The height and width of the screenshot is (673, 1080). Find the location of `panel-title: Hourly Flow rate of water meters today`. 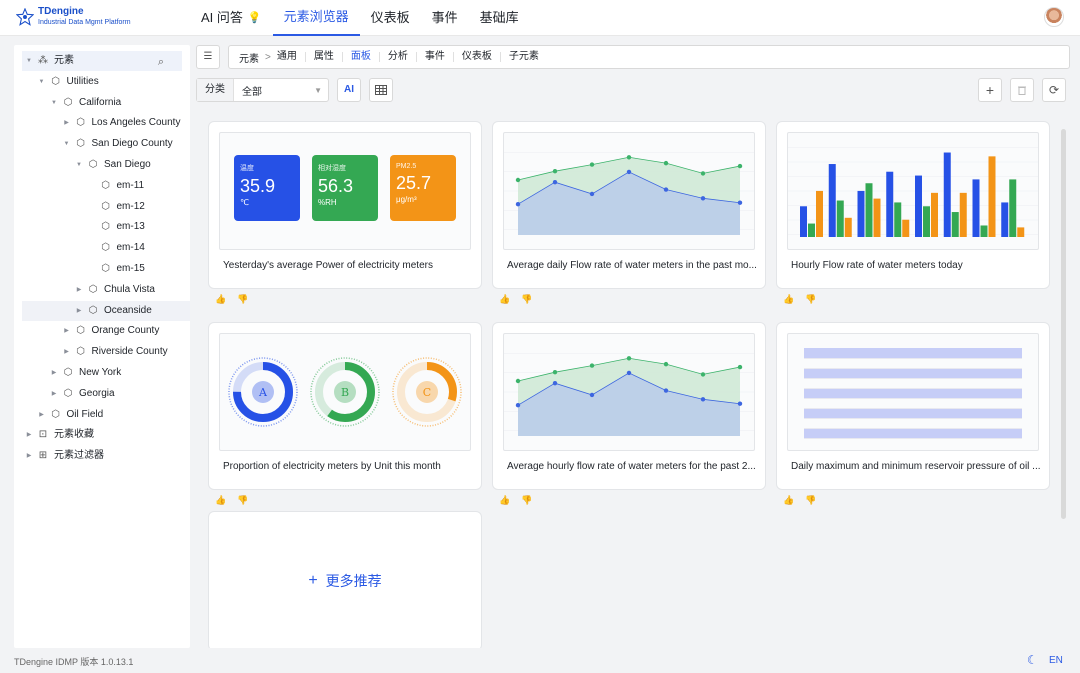

panel-title: Hourly Flow rate of water meters today is located at coordinates (877, 265).